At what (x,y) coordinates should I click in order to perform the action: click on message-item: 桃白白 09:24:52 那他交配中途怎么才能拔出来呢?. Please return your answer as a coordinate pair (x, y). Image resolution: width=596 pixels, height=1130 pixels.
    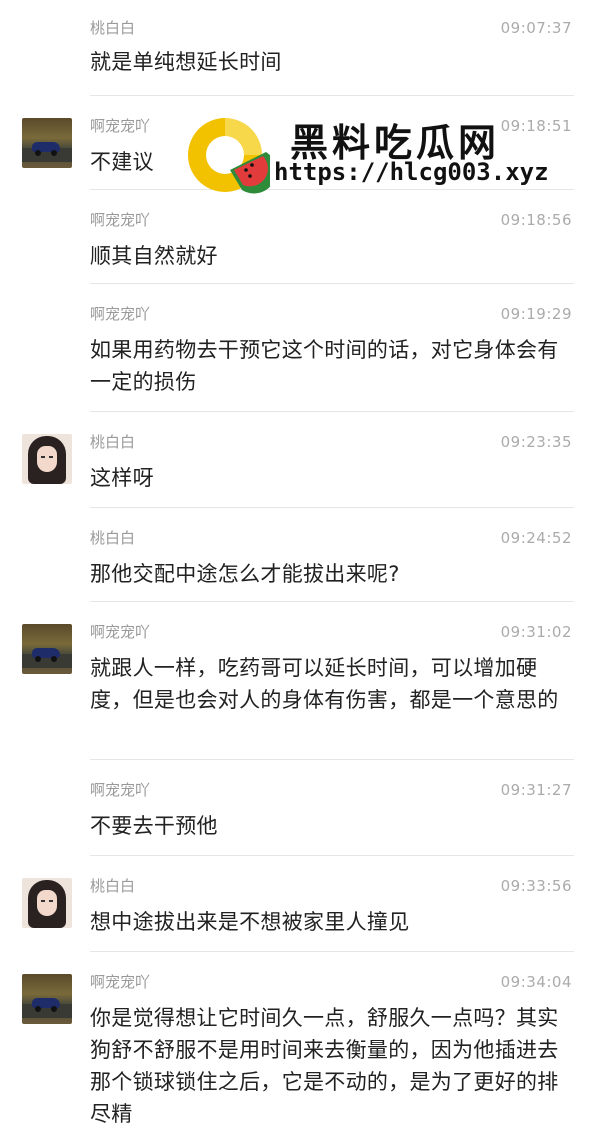
    Looking at the image, I should click on (298, 555).